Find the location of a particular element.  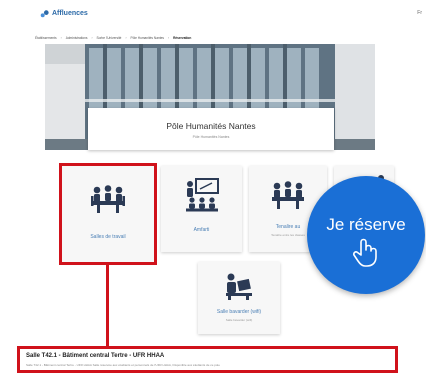

app-logo: Affluences is located at coordinates (64, 13).